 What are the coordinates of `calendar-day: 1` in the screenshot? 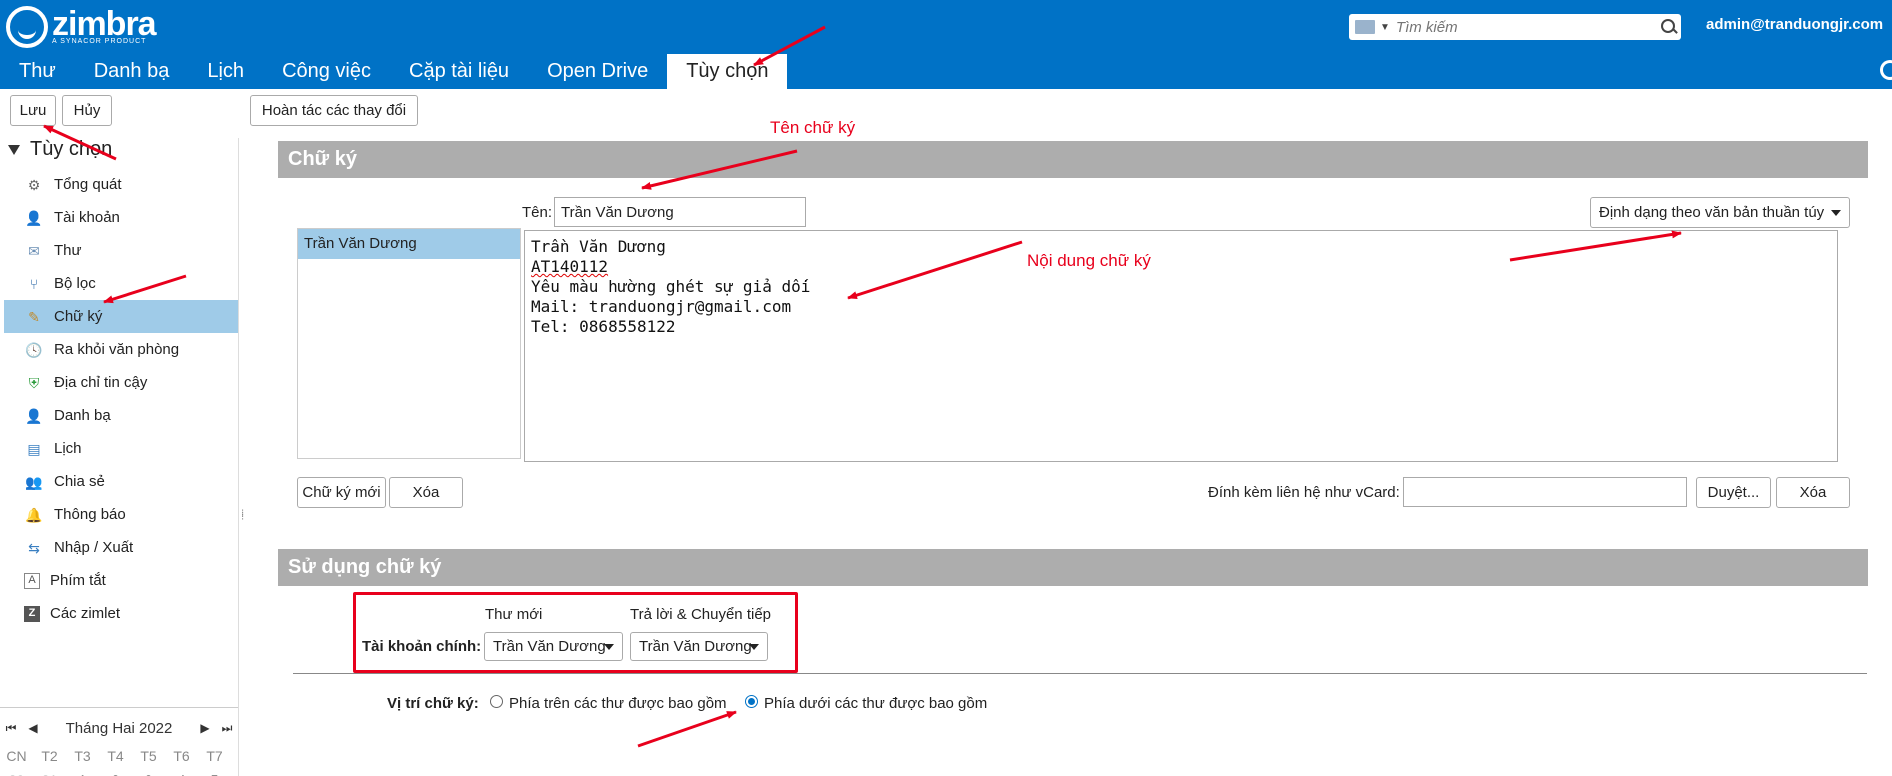 It's located at (82, 774).